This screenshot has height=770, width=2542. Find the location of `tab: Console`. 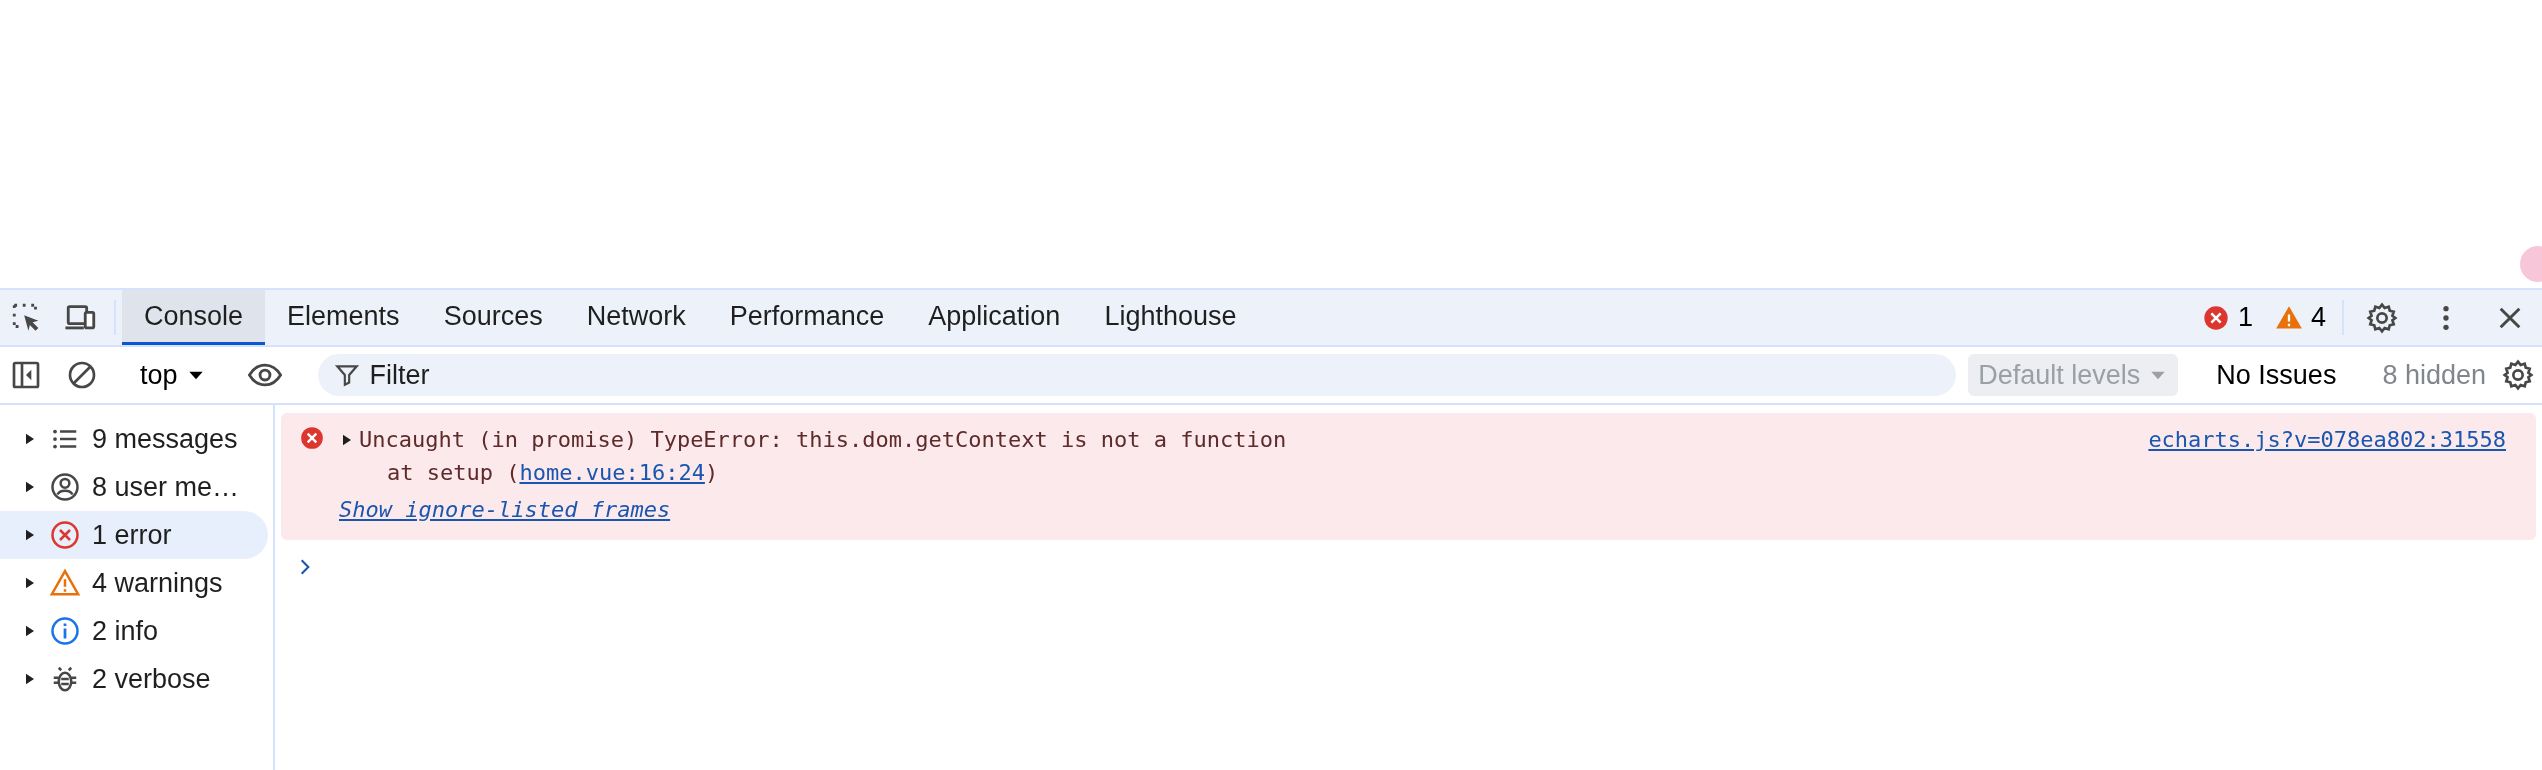

tab: Console is located at coordinates (194, 317).